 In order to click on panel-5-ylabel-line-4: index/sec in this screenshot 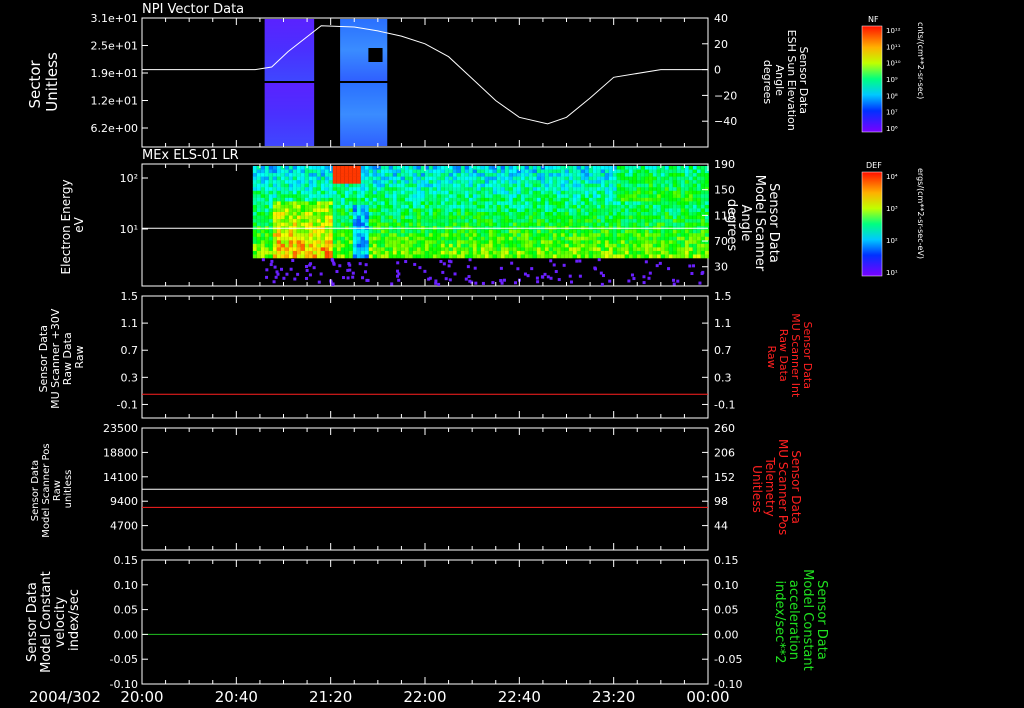, I will do `click(74, 620)`.